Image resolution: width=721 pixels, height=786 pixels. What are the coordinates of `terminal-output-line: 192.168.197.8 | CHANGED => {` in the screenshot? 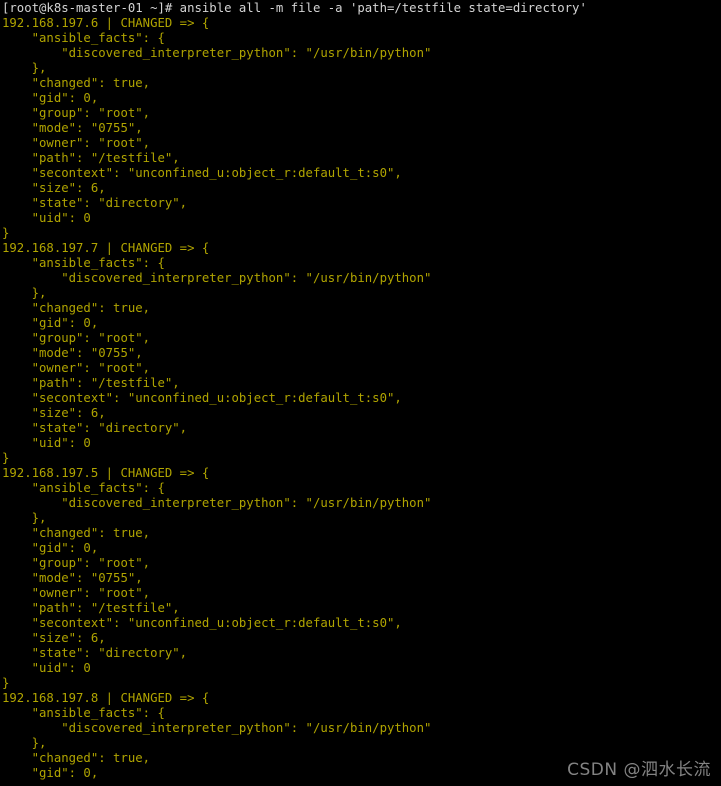 It's located at (106, 698).